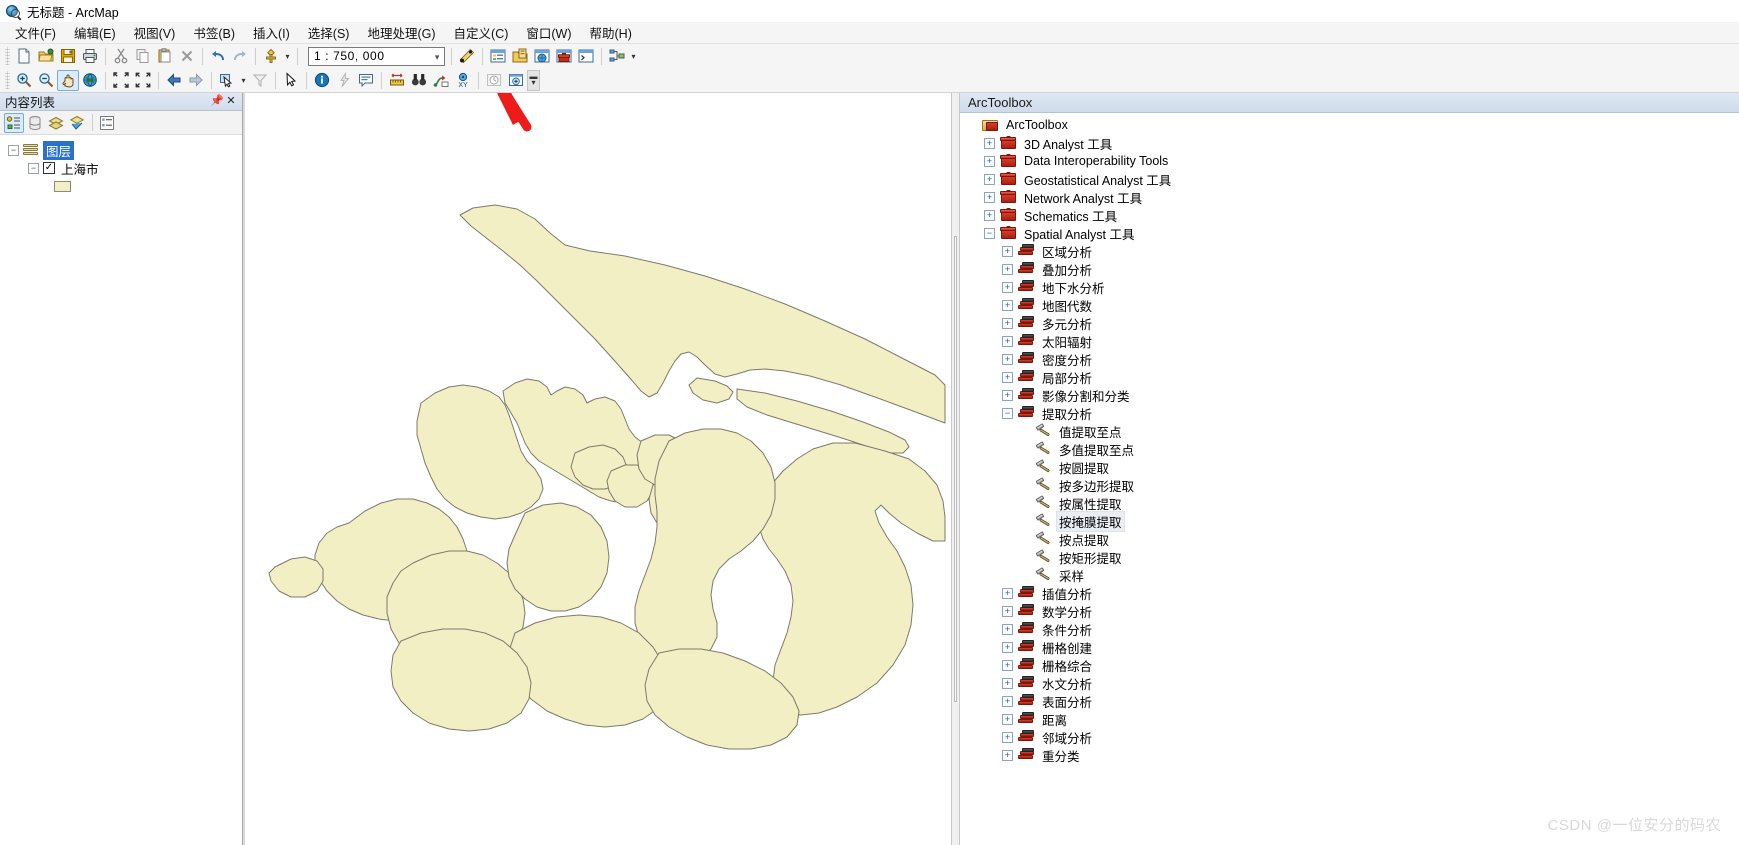  What do you see at coordinates (419, 80) in the screenshot?
I see `find-button` at bounding box center [419, 80].